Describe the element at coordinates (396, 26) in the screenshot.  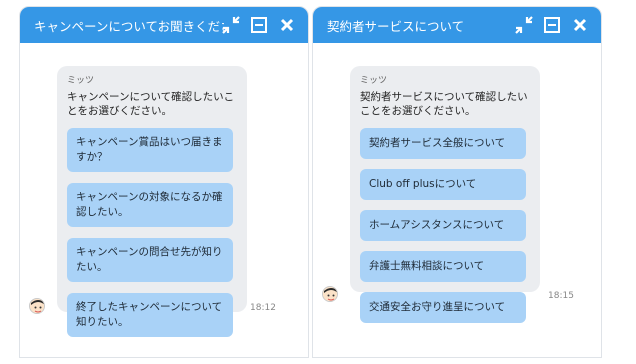
I see `chat-title: 契約者サービスについて` at that location.